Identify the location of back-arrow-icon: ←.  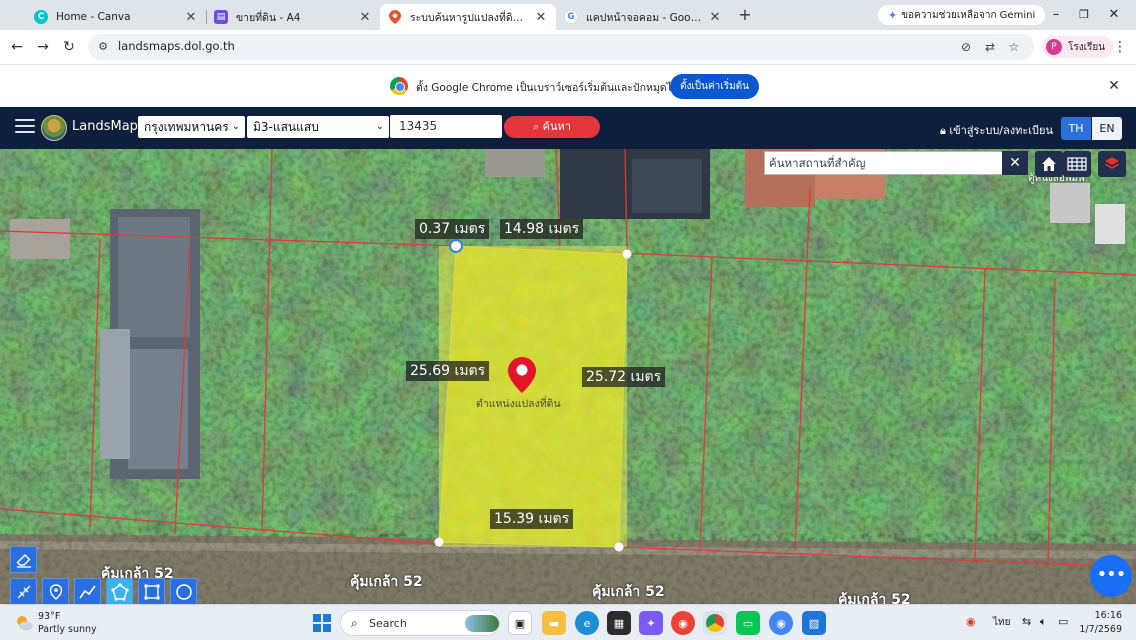
(17, 47).